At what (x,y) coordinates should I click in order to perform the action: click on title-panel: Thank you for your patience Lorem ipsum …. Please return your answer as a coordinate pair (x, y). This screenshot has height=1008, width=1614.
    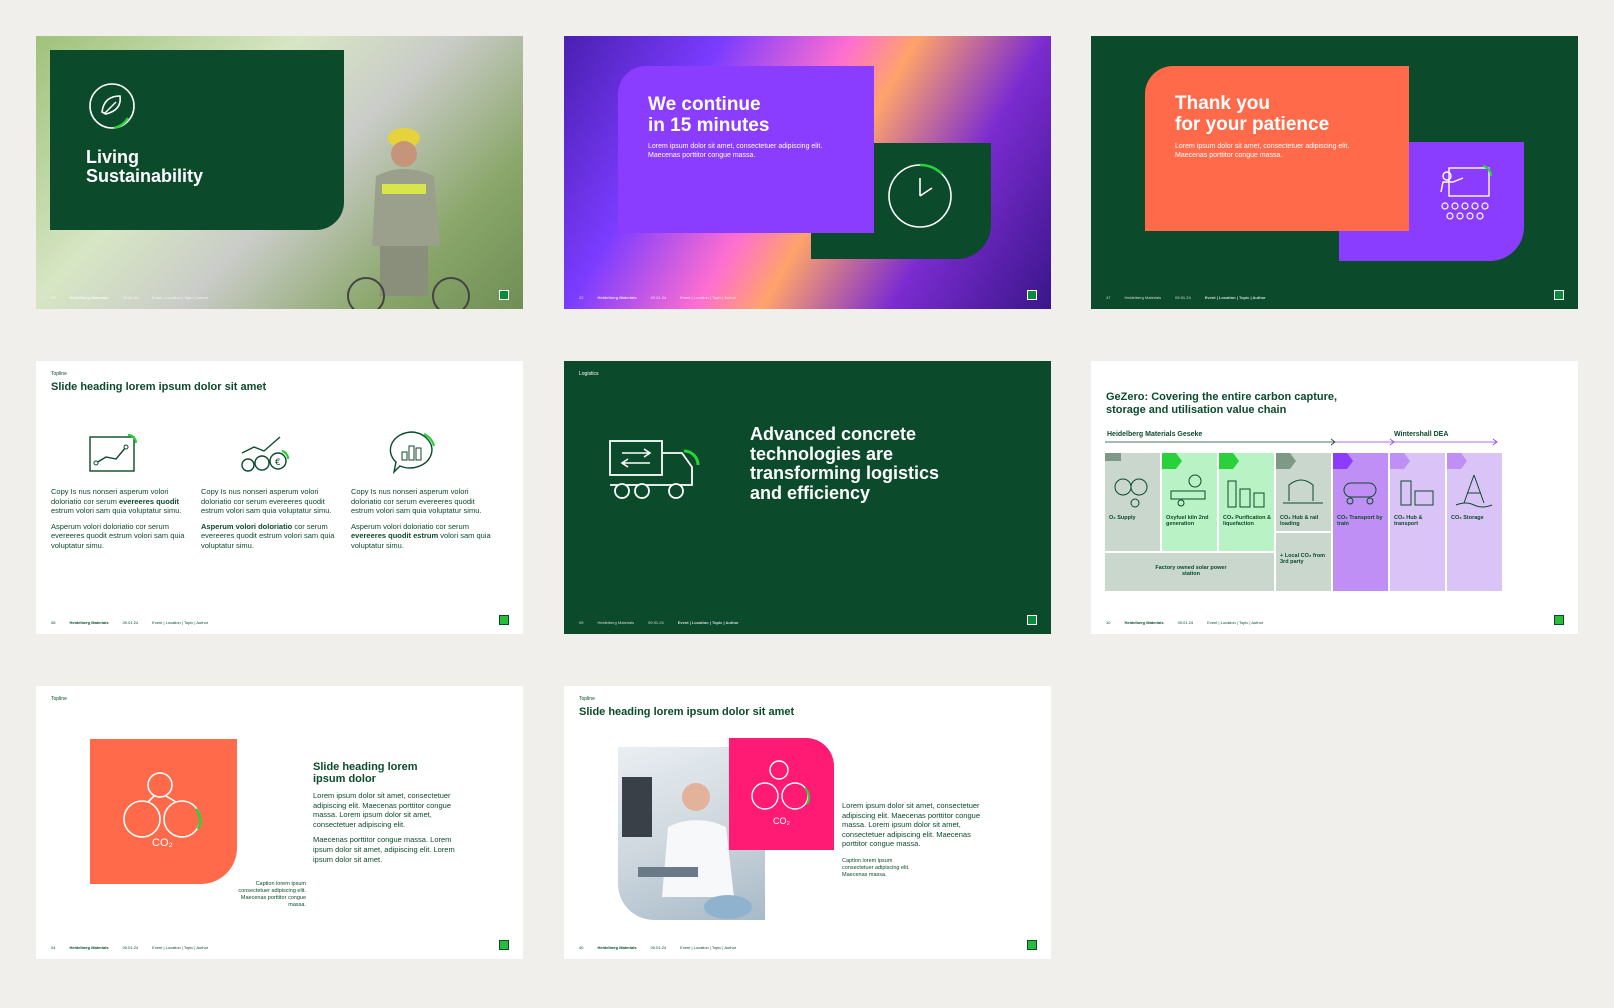
    Looking at the image, I should click on (1277, 148).